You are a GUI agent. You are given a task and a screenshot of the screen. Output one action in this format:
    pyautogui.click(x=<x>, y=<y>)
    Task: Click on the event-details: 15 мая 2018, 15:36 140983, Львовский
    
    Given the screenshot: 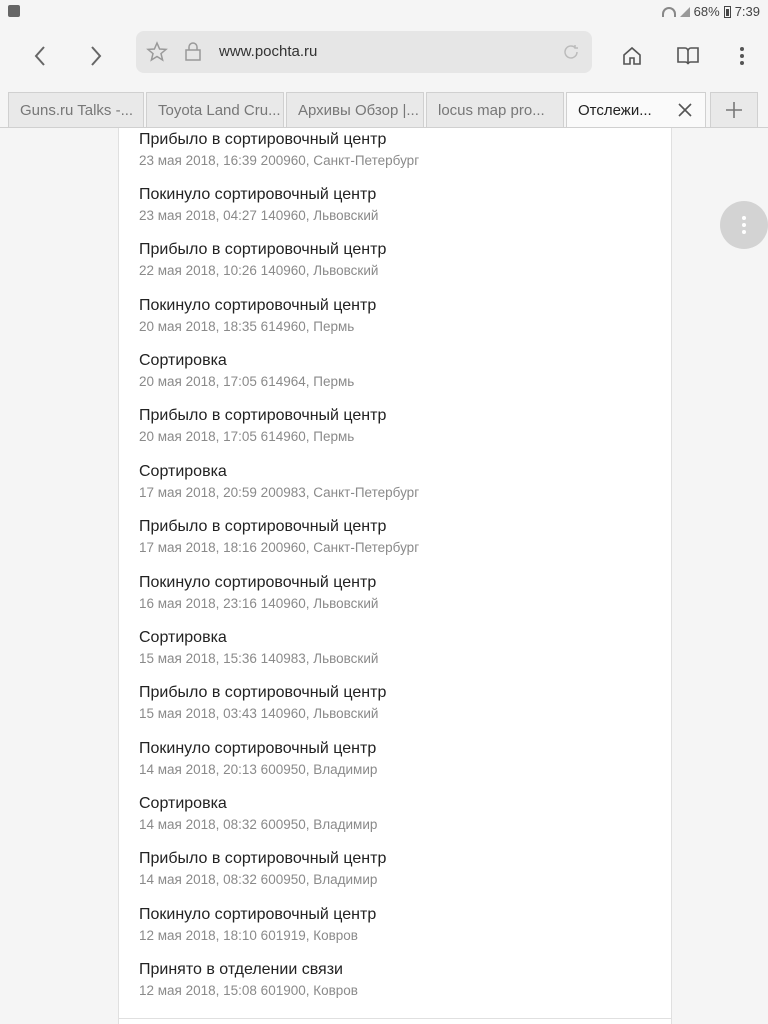 What is the action you would take?
    pyautogui.click(x=259, y=658)
    